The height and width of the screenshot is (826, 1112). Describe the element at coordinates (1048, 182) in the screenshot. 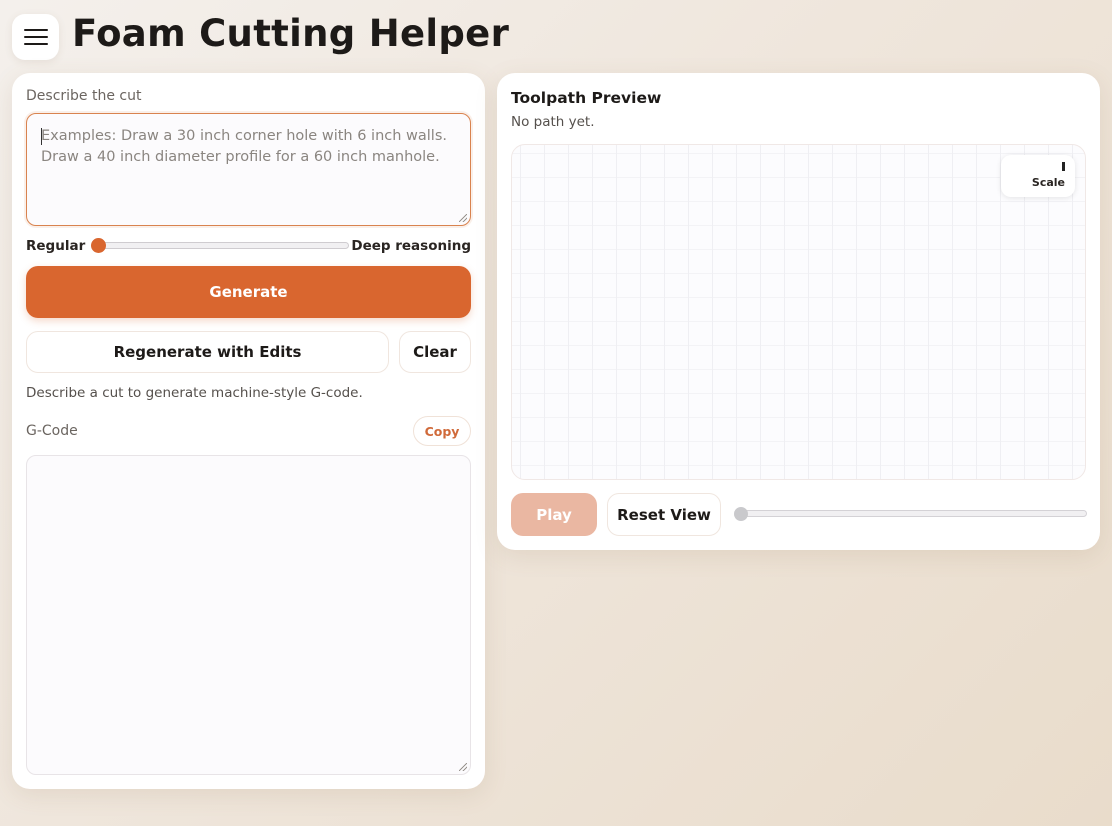

I see `scale-label: Scale` at that location.